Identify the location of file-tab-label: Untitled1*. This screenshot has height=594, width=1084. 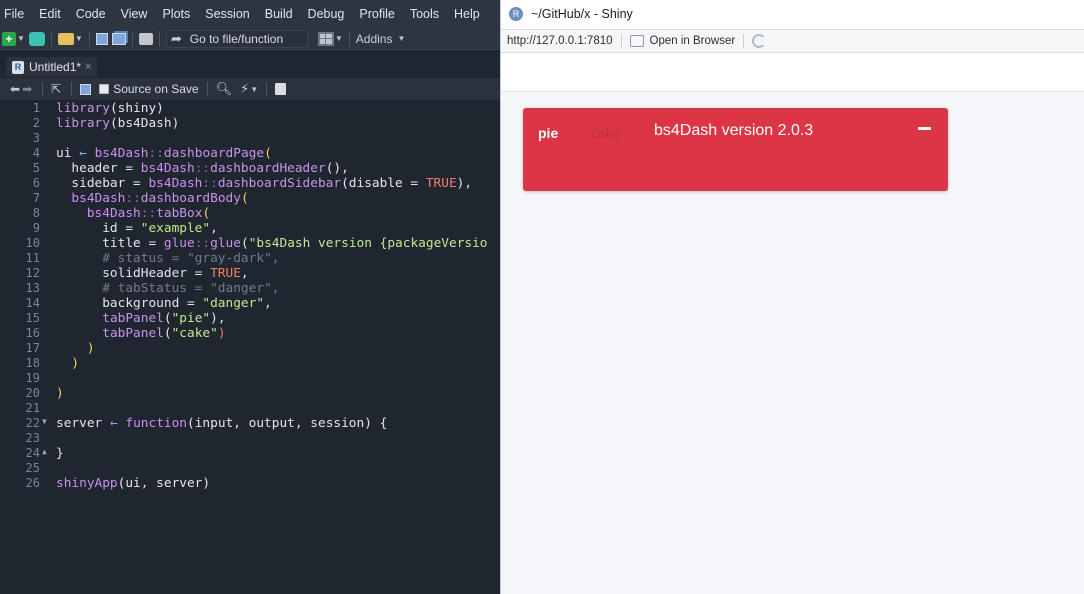
(55, 67).